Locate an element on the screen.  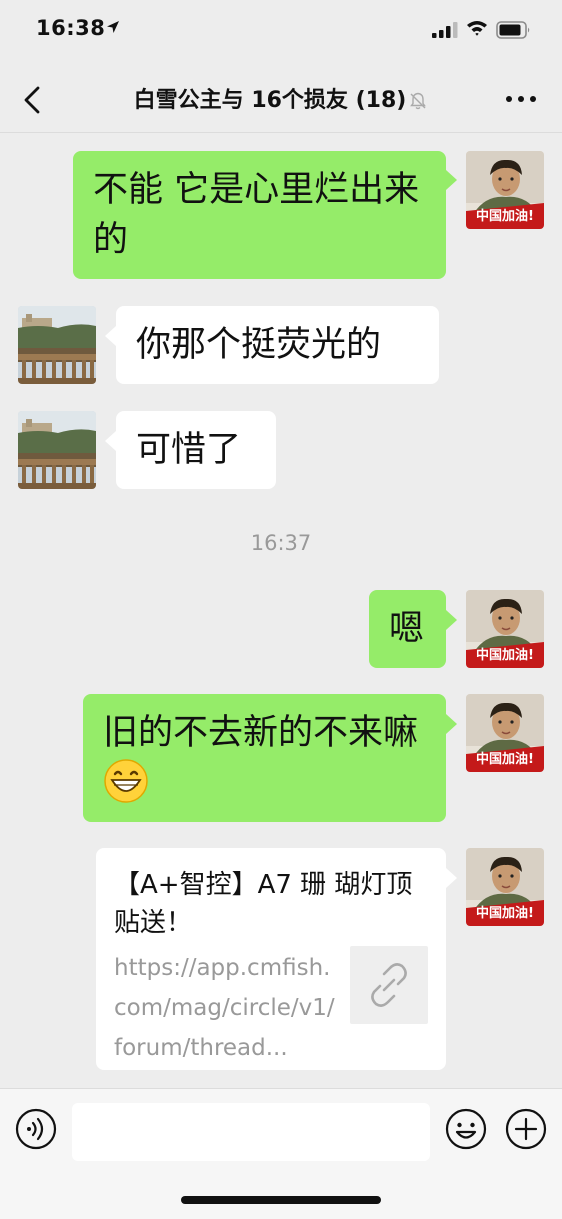
grinning-emoji-icon is located at coordinates (126, 781).